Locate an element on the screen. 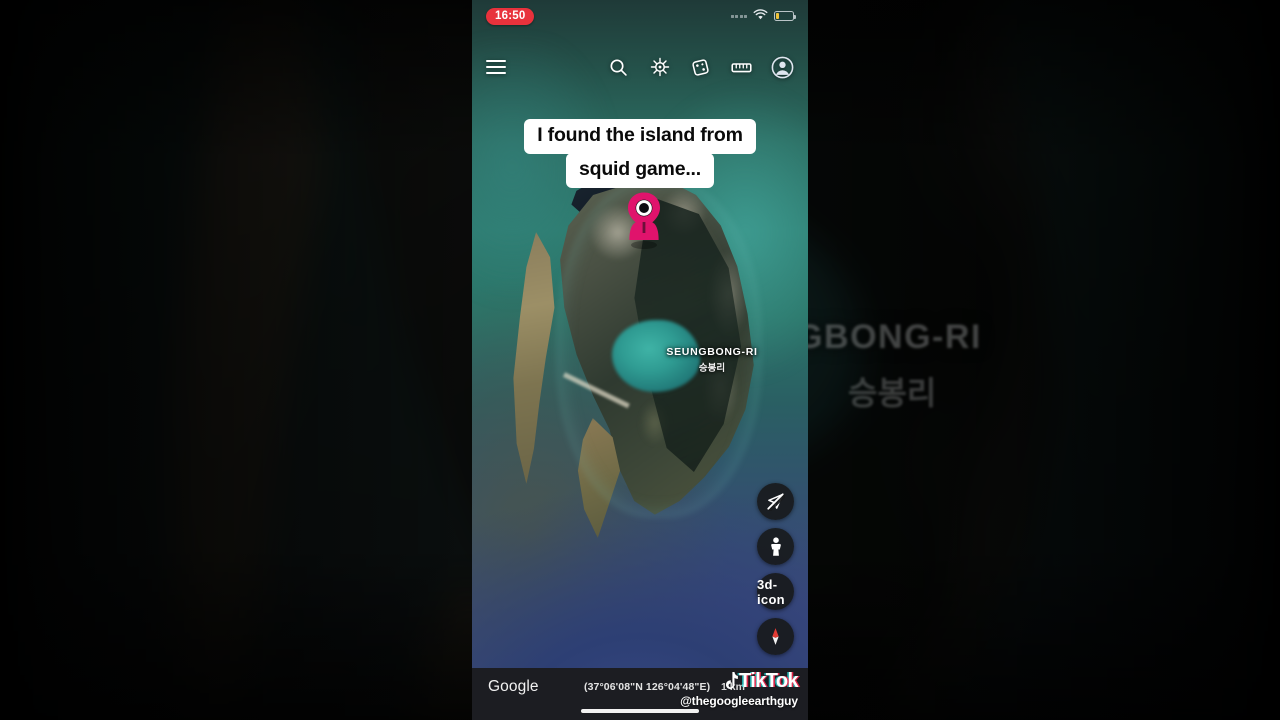  ruler-icon is located at coordinates (741, 67).